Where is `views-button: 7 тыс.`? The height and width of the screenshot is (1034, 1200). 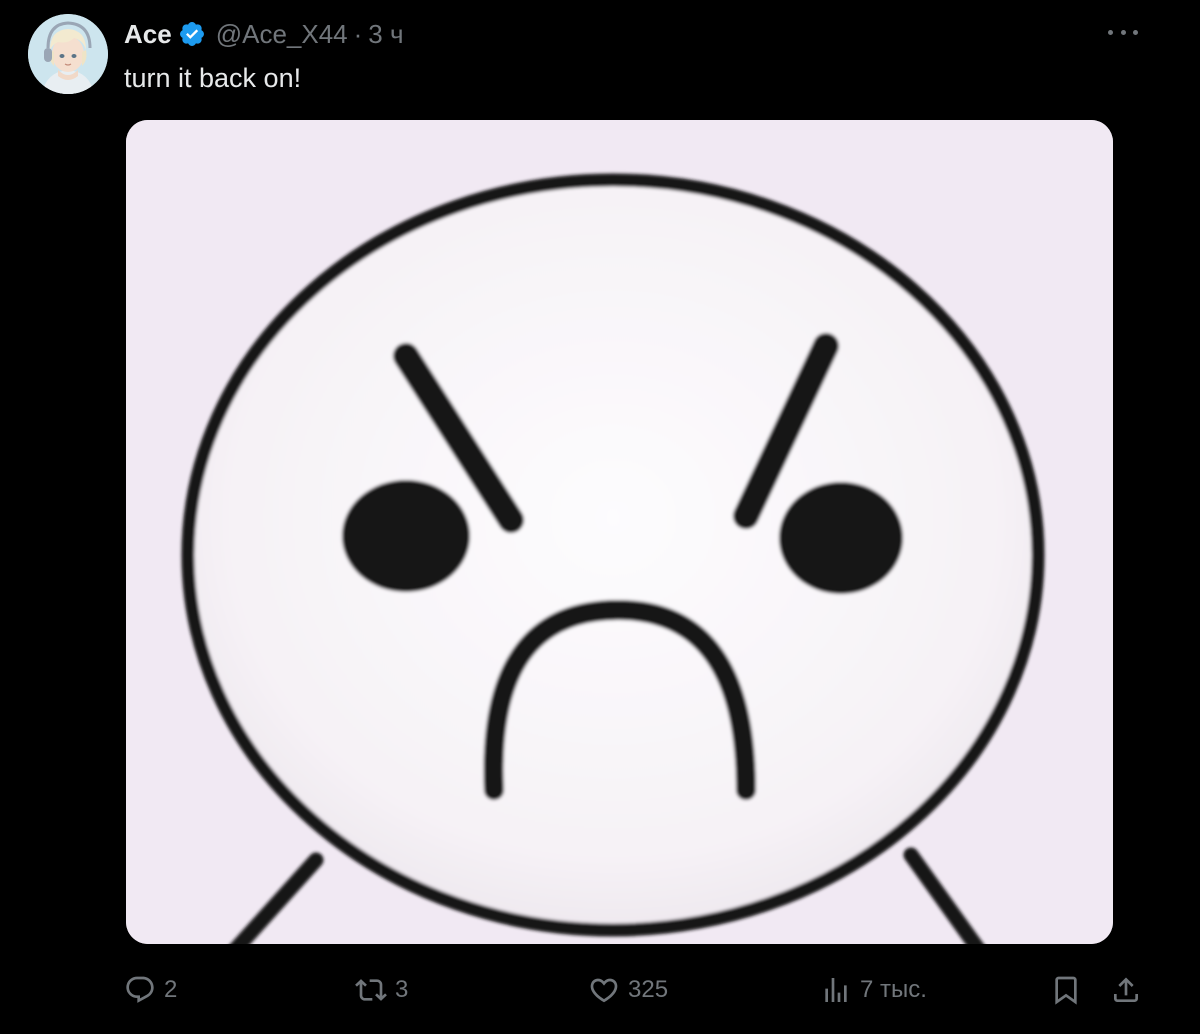 views-button: 7 тыс. is located at coordinates (873, 990).